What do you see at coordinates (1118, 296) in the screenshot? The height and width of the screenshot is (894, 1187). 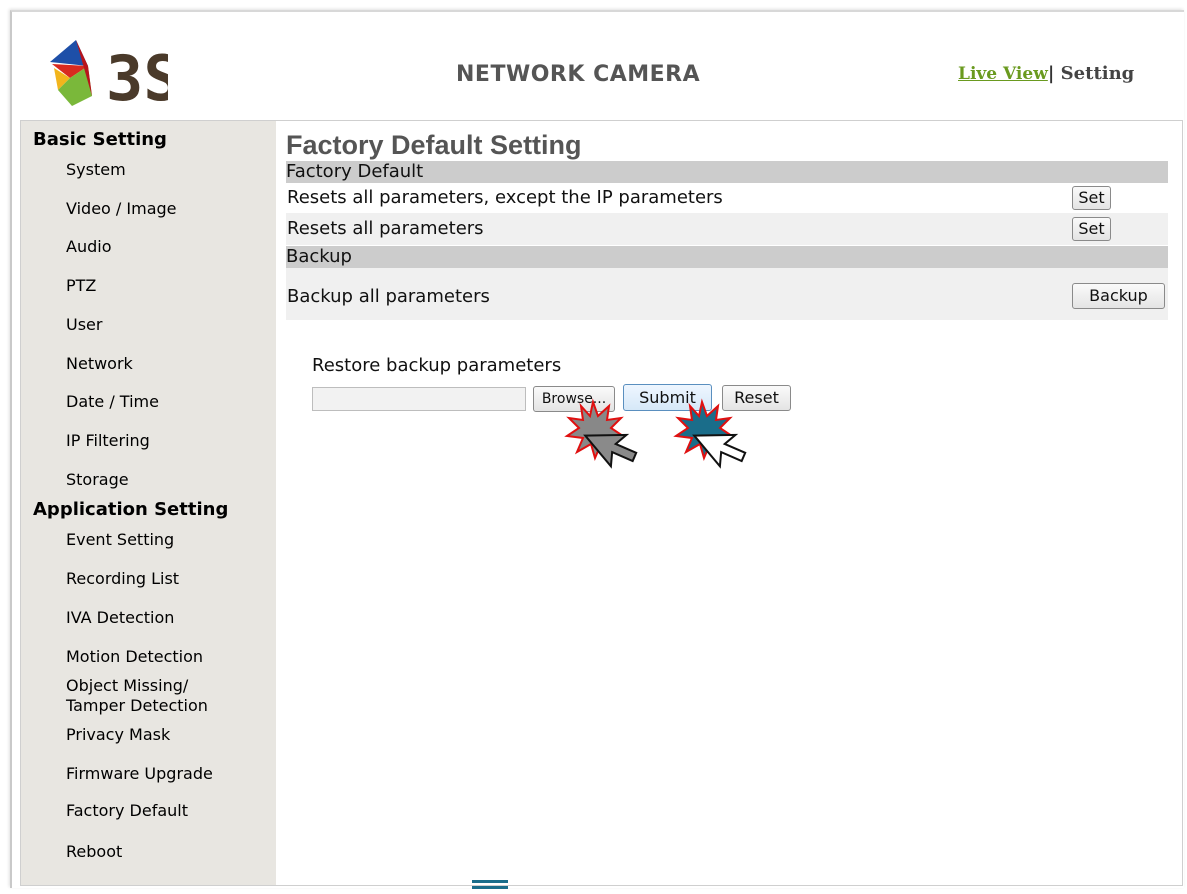 I see `backup-button: Backup` at bounding box center [1118, 296].